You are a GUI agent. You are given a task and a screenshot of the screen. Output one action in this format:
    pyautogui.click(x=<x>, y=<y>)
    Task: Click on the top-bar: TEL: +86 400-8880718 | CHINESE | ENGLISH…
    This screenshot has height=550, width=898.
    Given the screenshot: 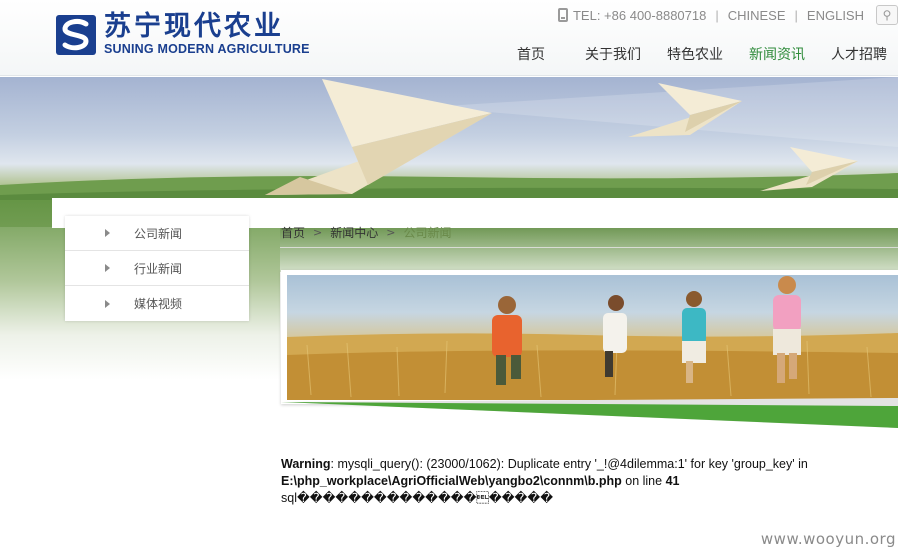 What is the action you would take?
    pyautogui.click(x=727, y=15)
    